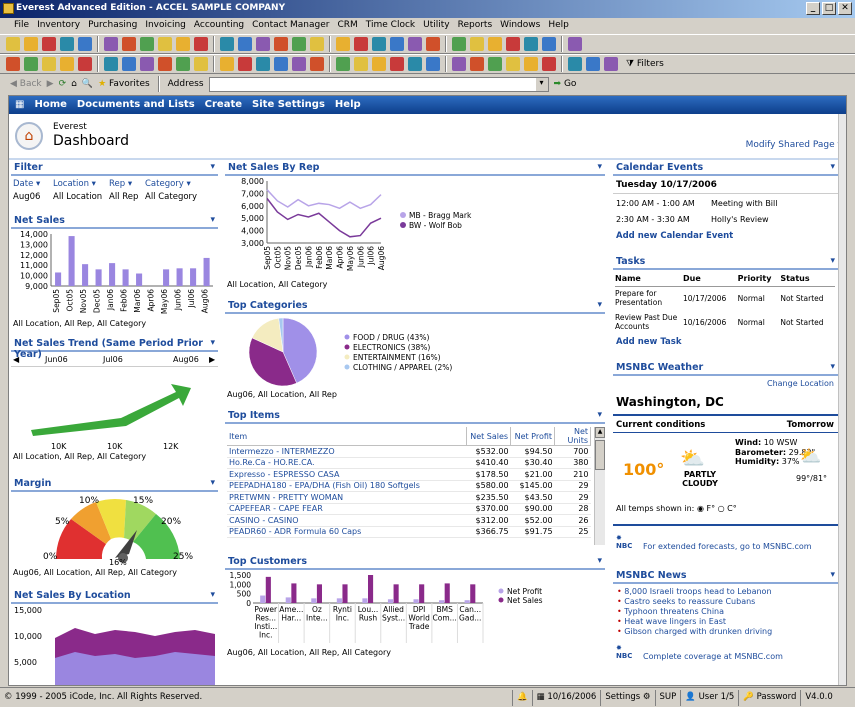 This screenshot has width=855, height=707. I want to click on col-header: Priority, so click(759, 279).